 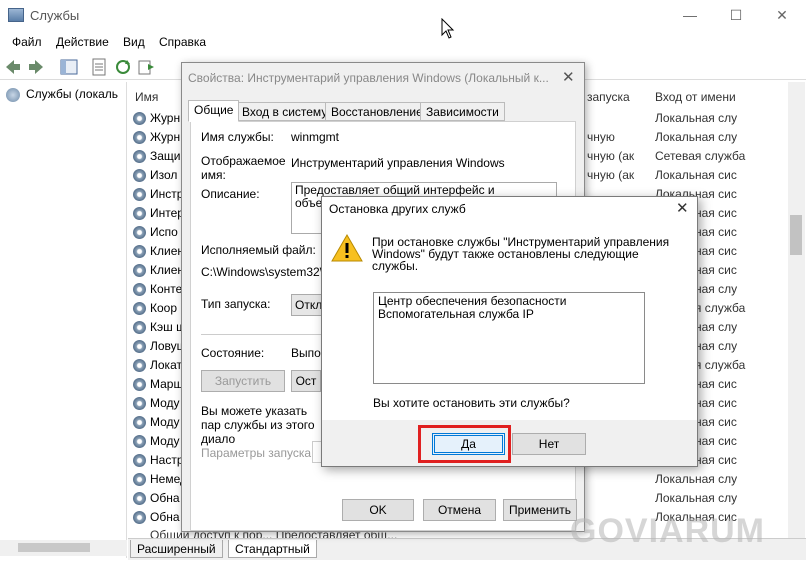 What do you see at coordinates (230, 194) in the screenshot?
I see `description-label: Описание:` at bounding box center [230, 194].